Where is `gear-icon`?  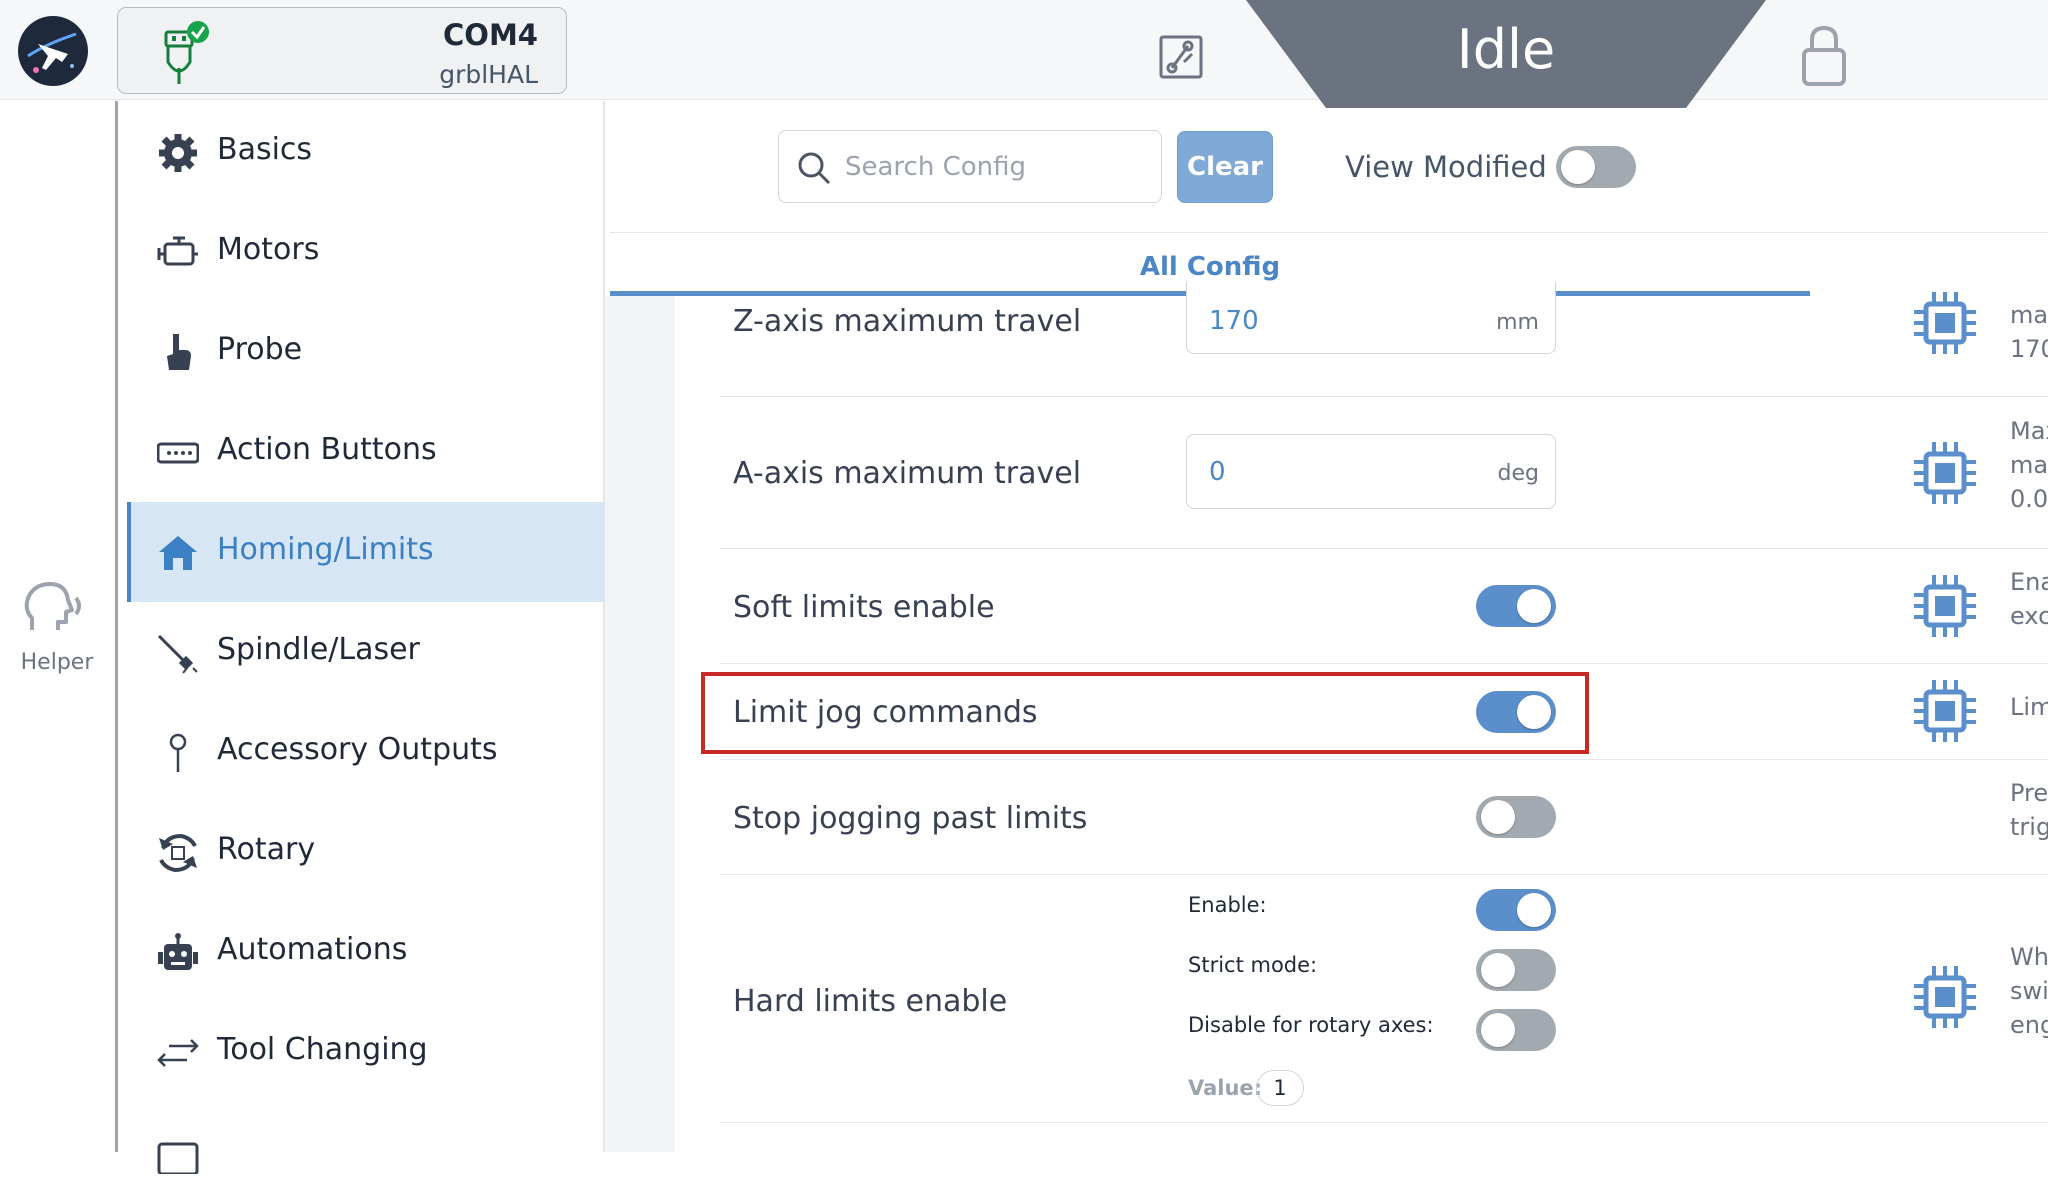 gear-icon is located at coordinates (178, 153).